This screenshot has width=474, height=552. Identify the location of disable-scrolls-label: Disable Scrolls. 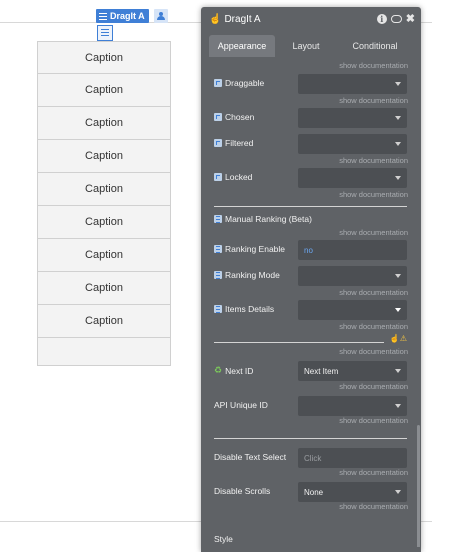
(242, 491).